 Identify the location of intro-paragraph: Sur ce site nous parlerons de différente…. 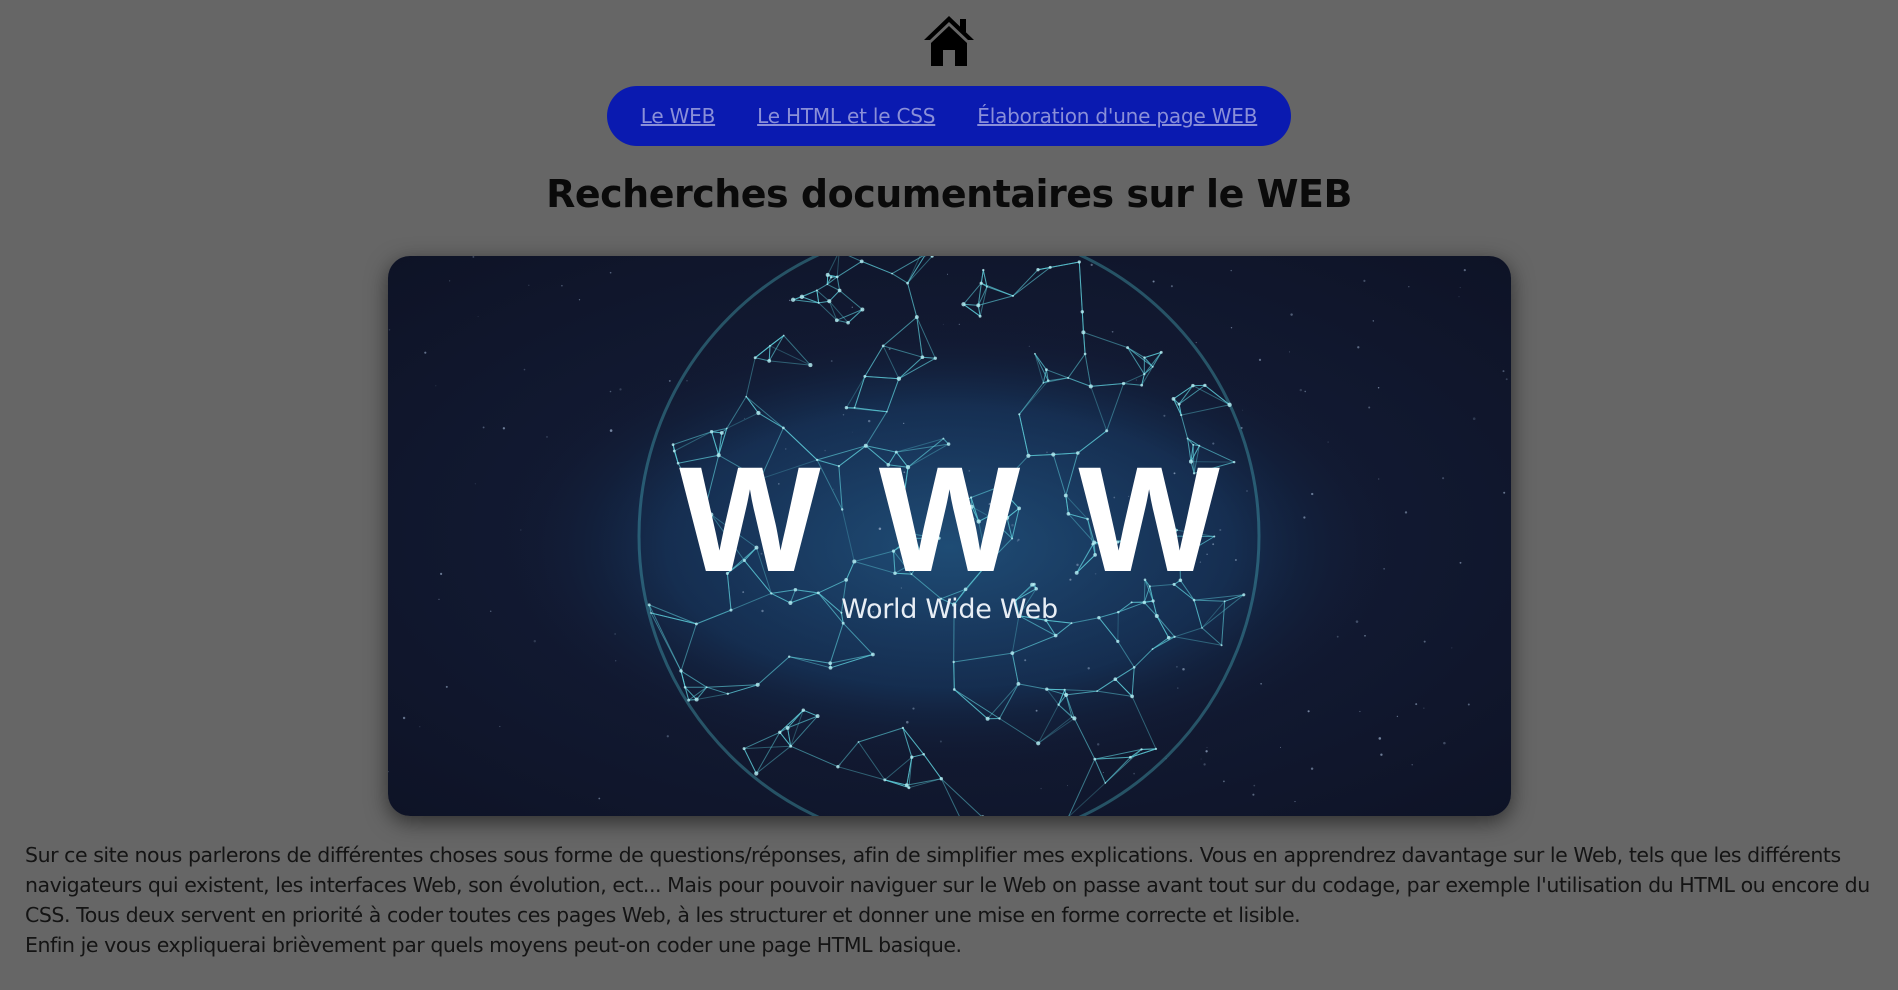
(947, 885).